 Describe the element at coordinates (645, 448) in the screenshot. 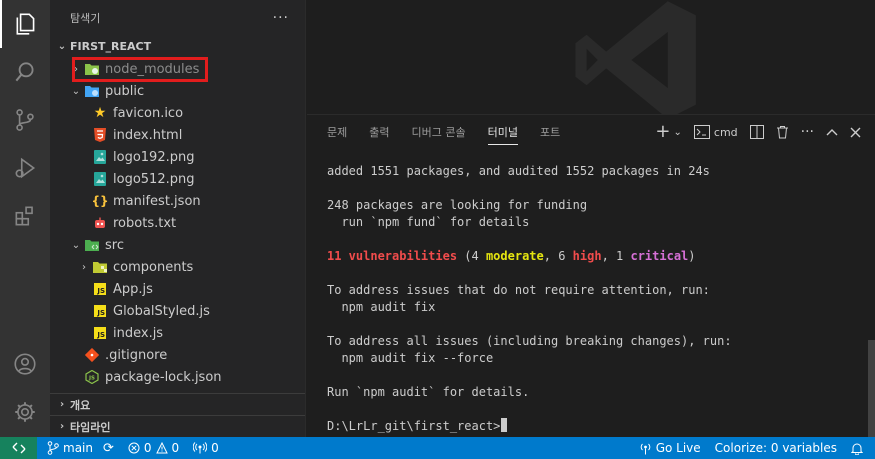

I see `broadcast-icon` at that location.